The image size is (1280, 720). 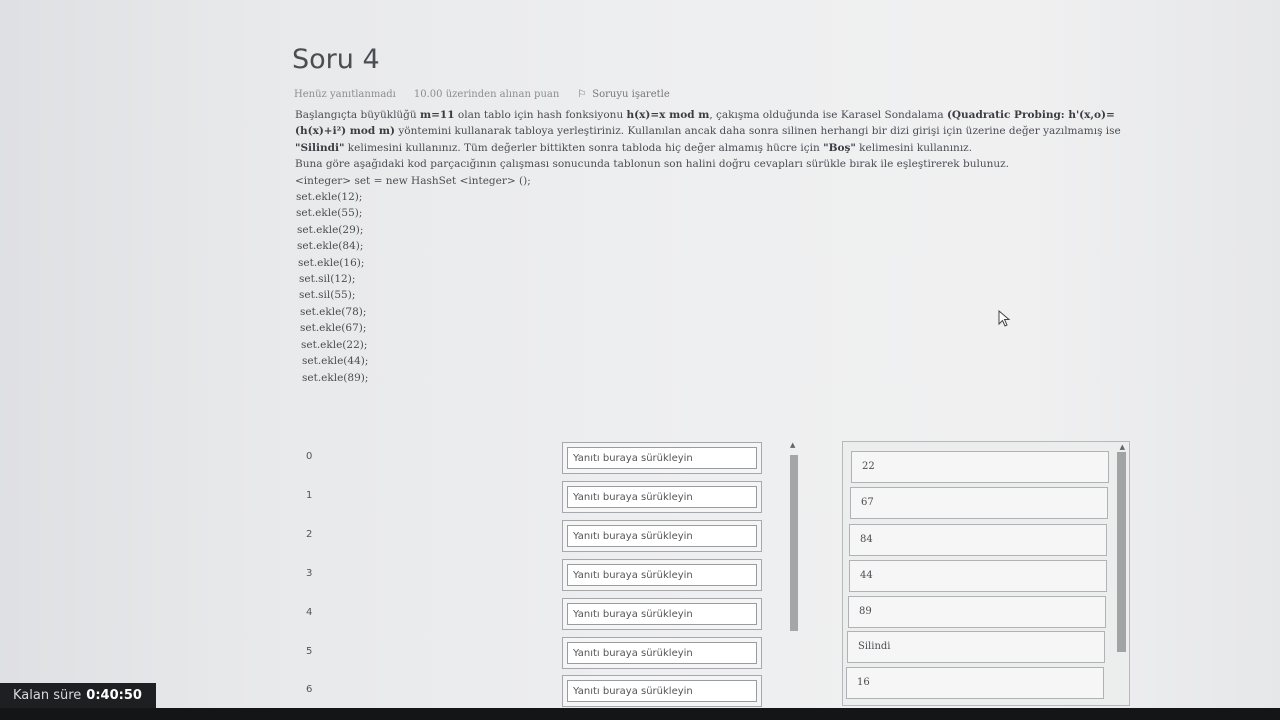 What do you see at coordinates (114, 695) in the screenshot?
I see `timer-value: 0:40:50` at bounding box center [114, 695].